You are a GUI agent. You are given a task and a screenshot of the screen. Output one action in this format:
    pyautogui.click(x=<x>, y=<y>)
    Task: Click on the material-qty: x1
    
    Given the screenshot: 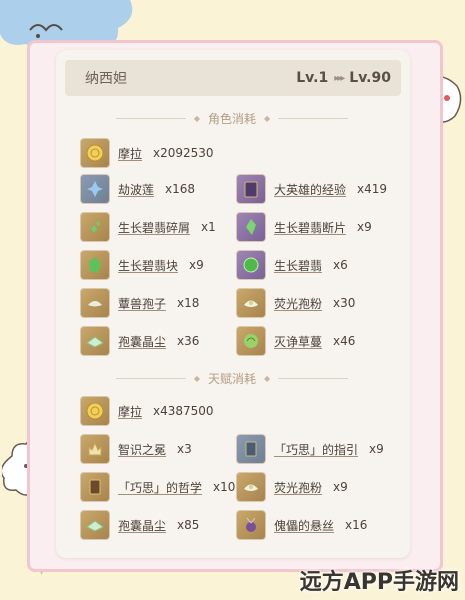 What is the action you would take?
    pyautogui.click(x=208, y=227)
    